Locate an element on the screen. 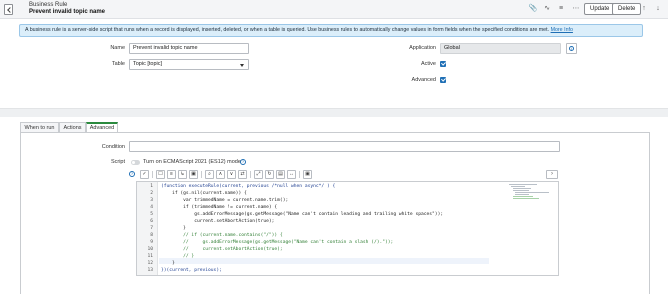 The image size is (668, 294). line-number: 13 is located at coordinates (150, 270).